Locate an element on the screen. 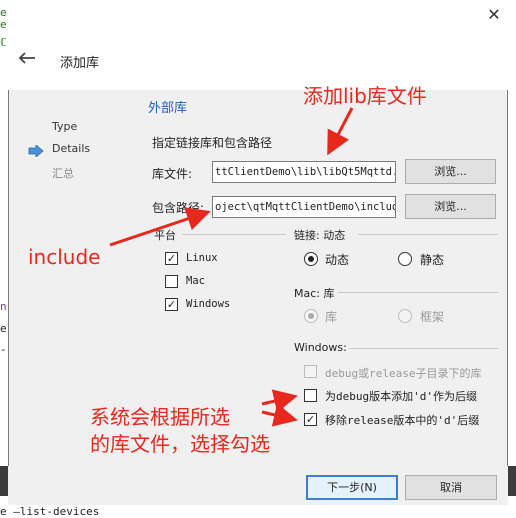 This screenshot has height=518, width=516. static-label: 静态 is located at coordinates (432, 260).